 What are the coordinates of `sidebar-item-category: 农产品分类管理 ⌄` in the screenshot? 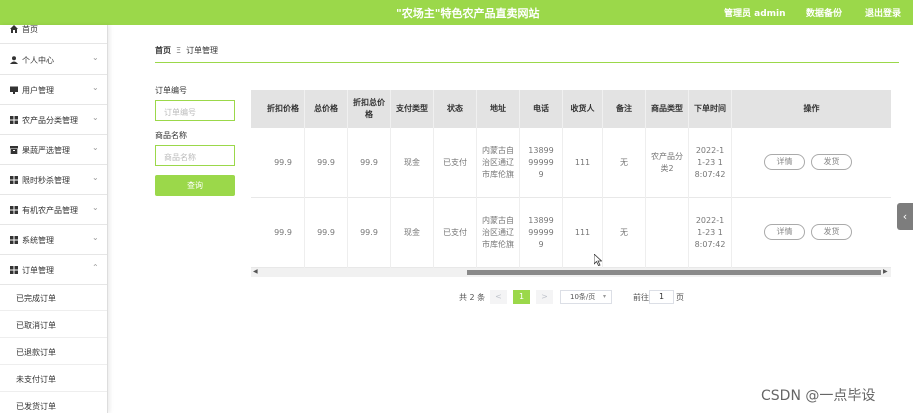 It's located at (53, 120).